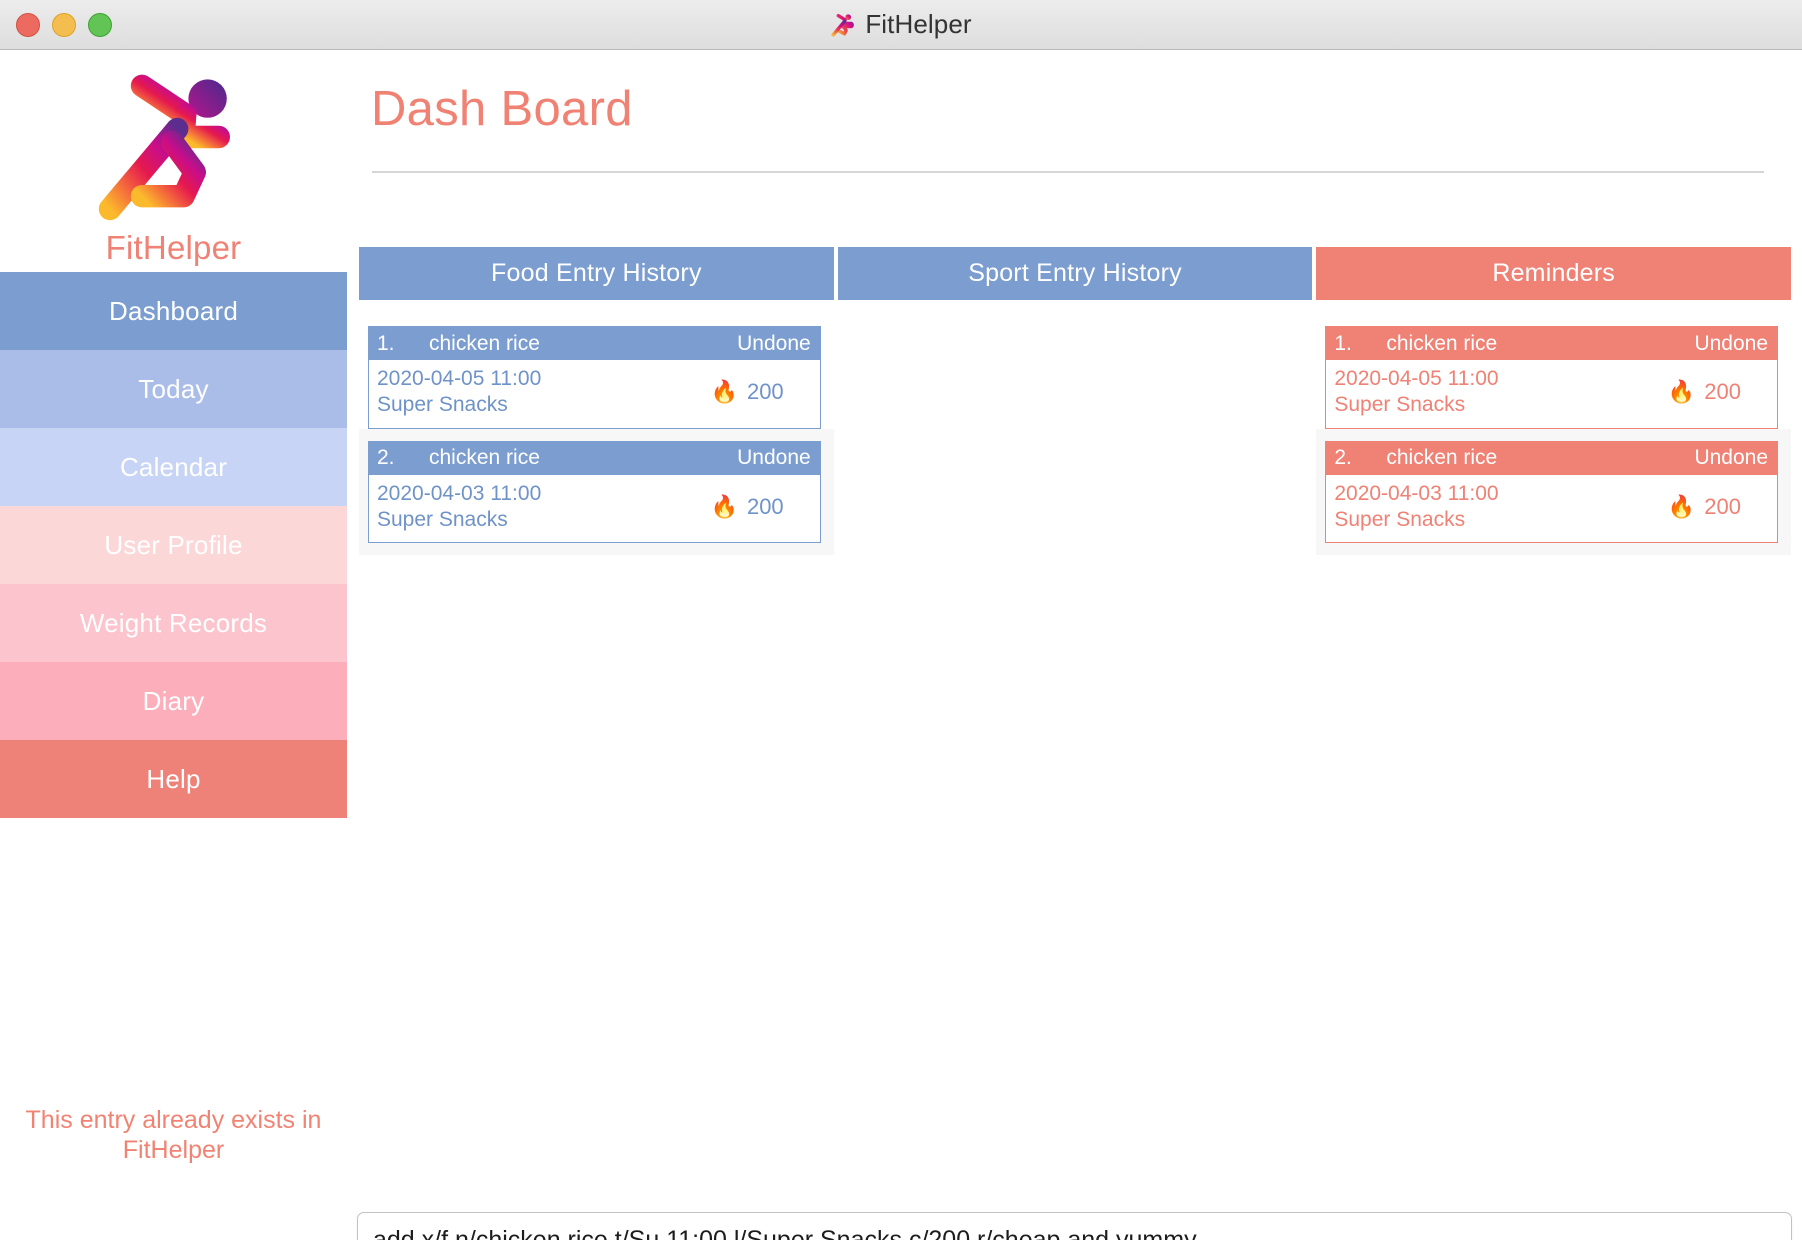 The height and width of the screenshot is (1240, 1802). I want to click on sidebar-item-weight-records: Weight Records, so click(173, 623).